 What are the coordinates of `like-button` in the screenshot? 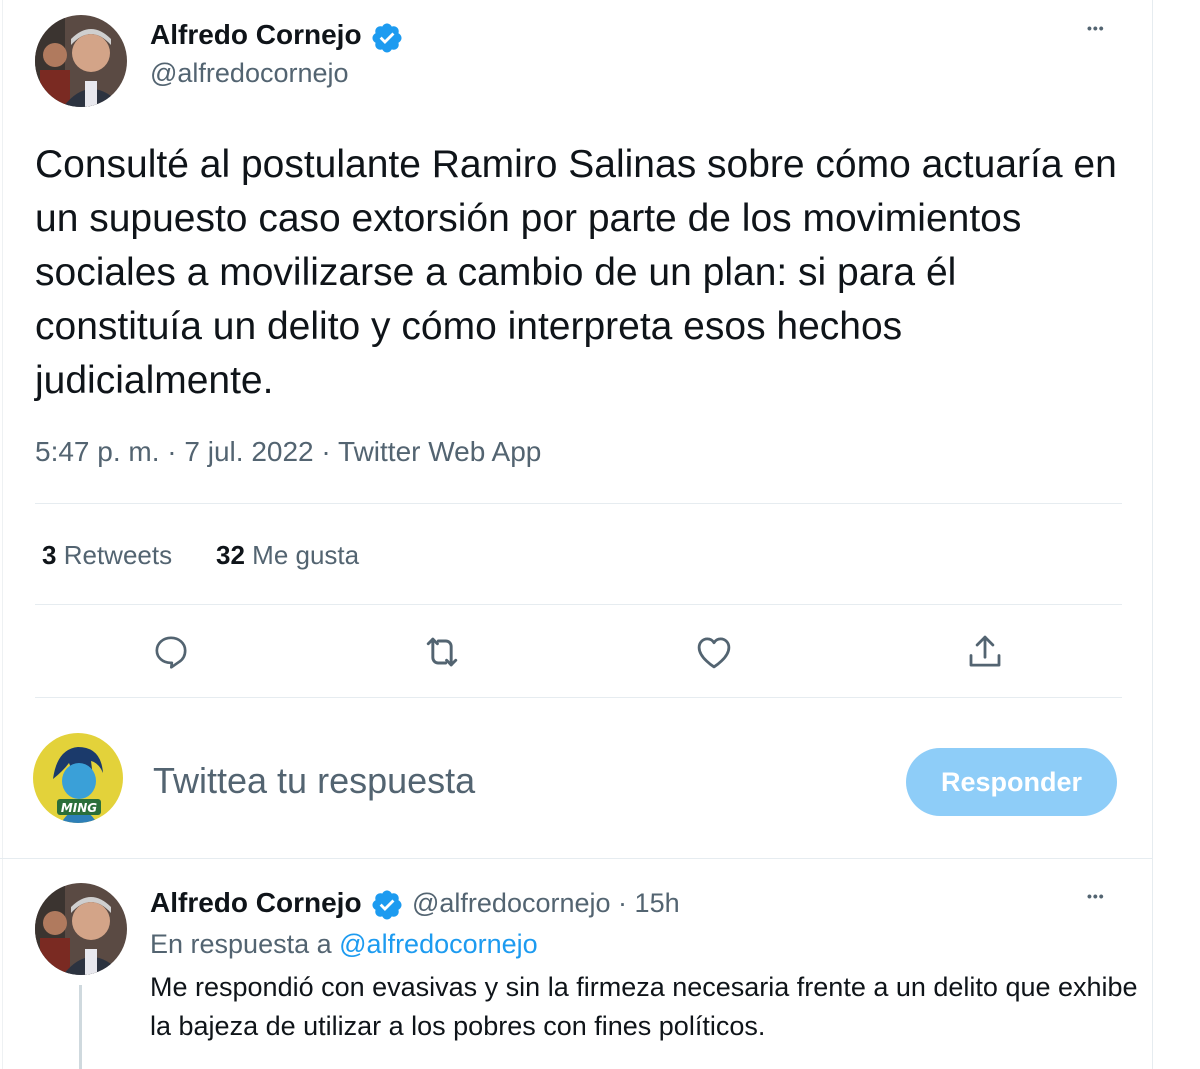 It's located at (714, 652).